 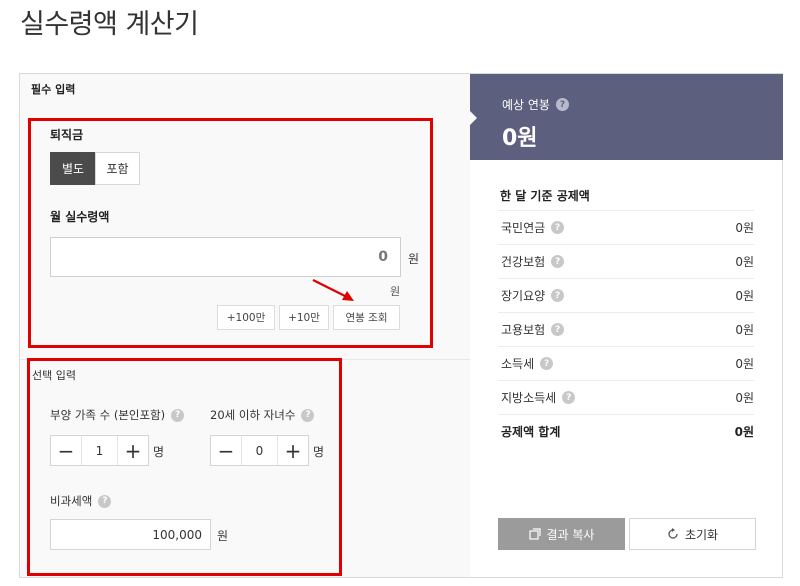 I want to click on deduction-total-value: 0원, so click(x=744, y=432).